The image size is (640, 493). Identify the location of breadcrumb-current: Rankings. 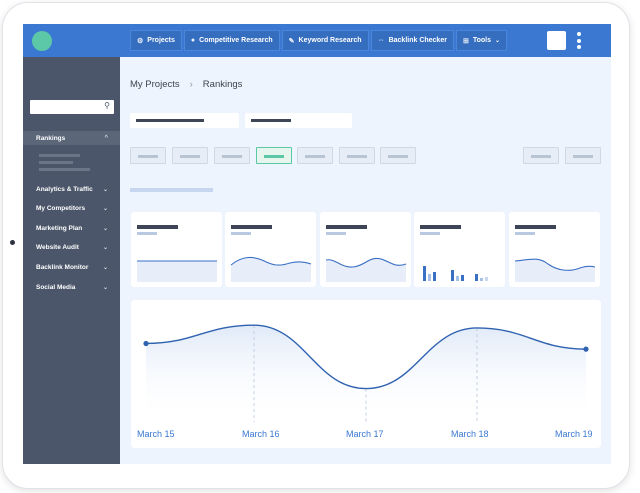
(222, 84).